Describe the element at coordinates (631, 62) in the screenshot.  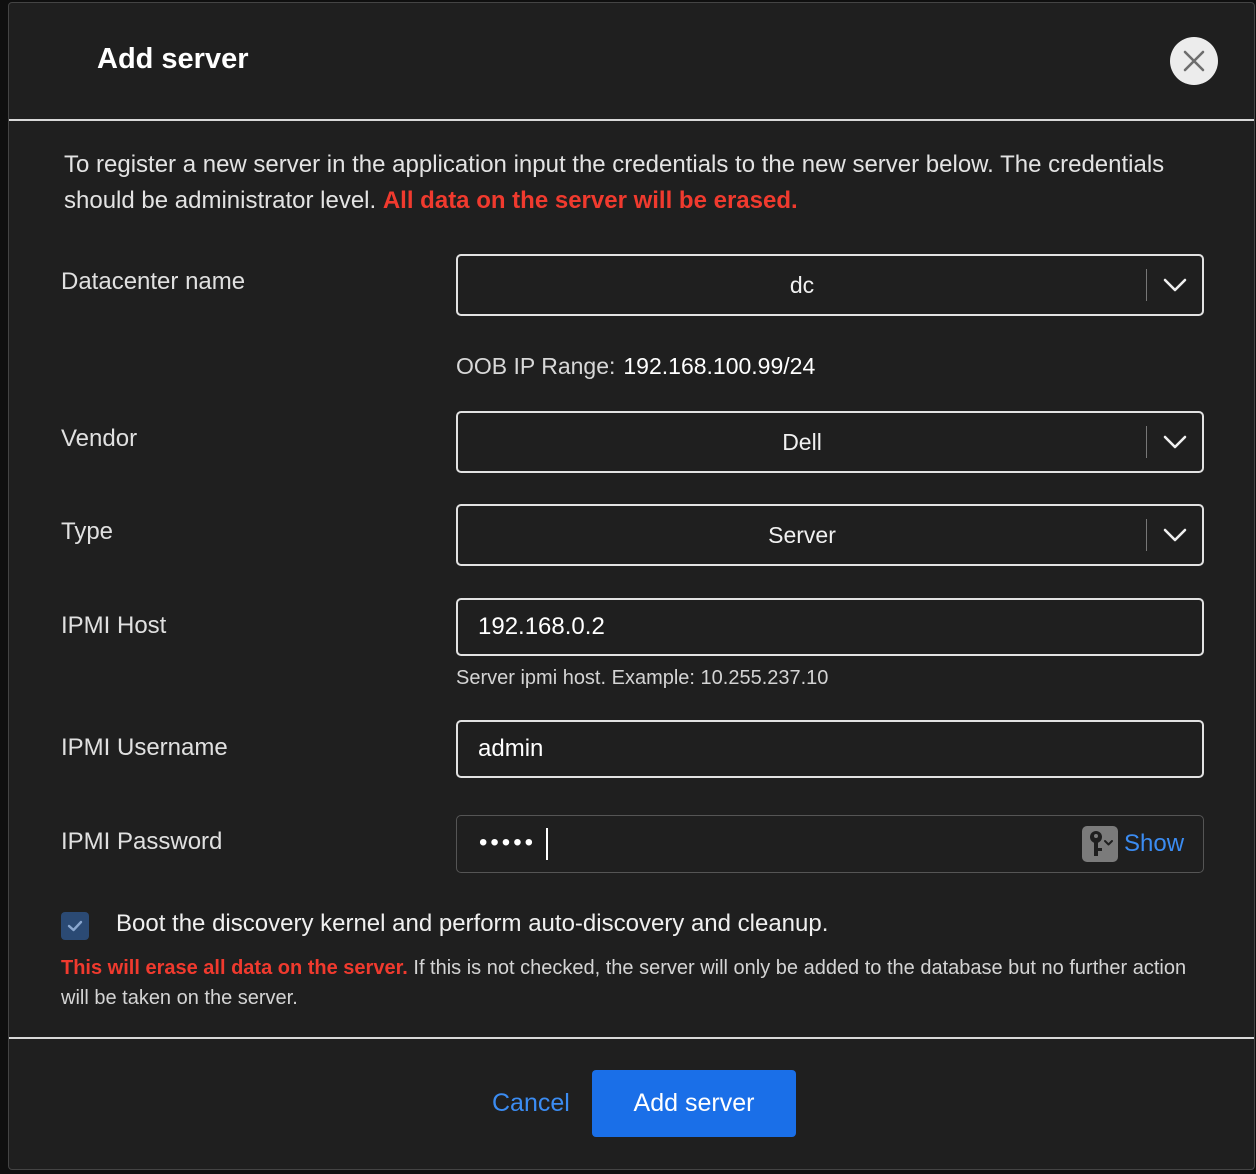
I see `dialog-header: Add server` at that location.